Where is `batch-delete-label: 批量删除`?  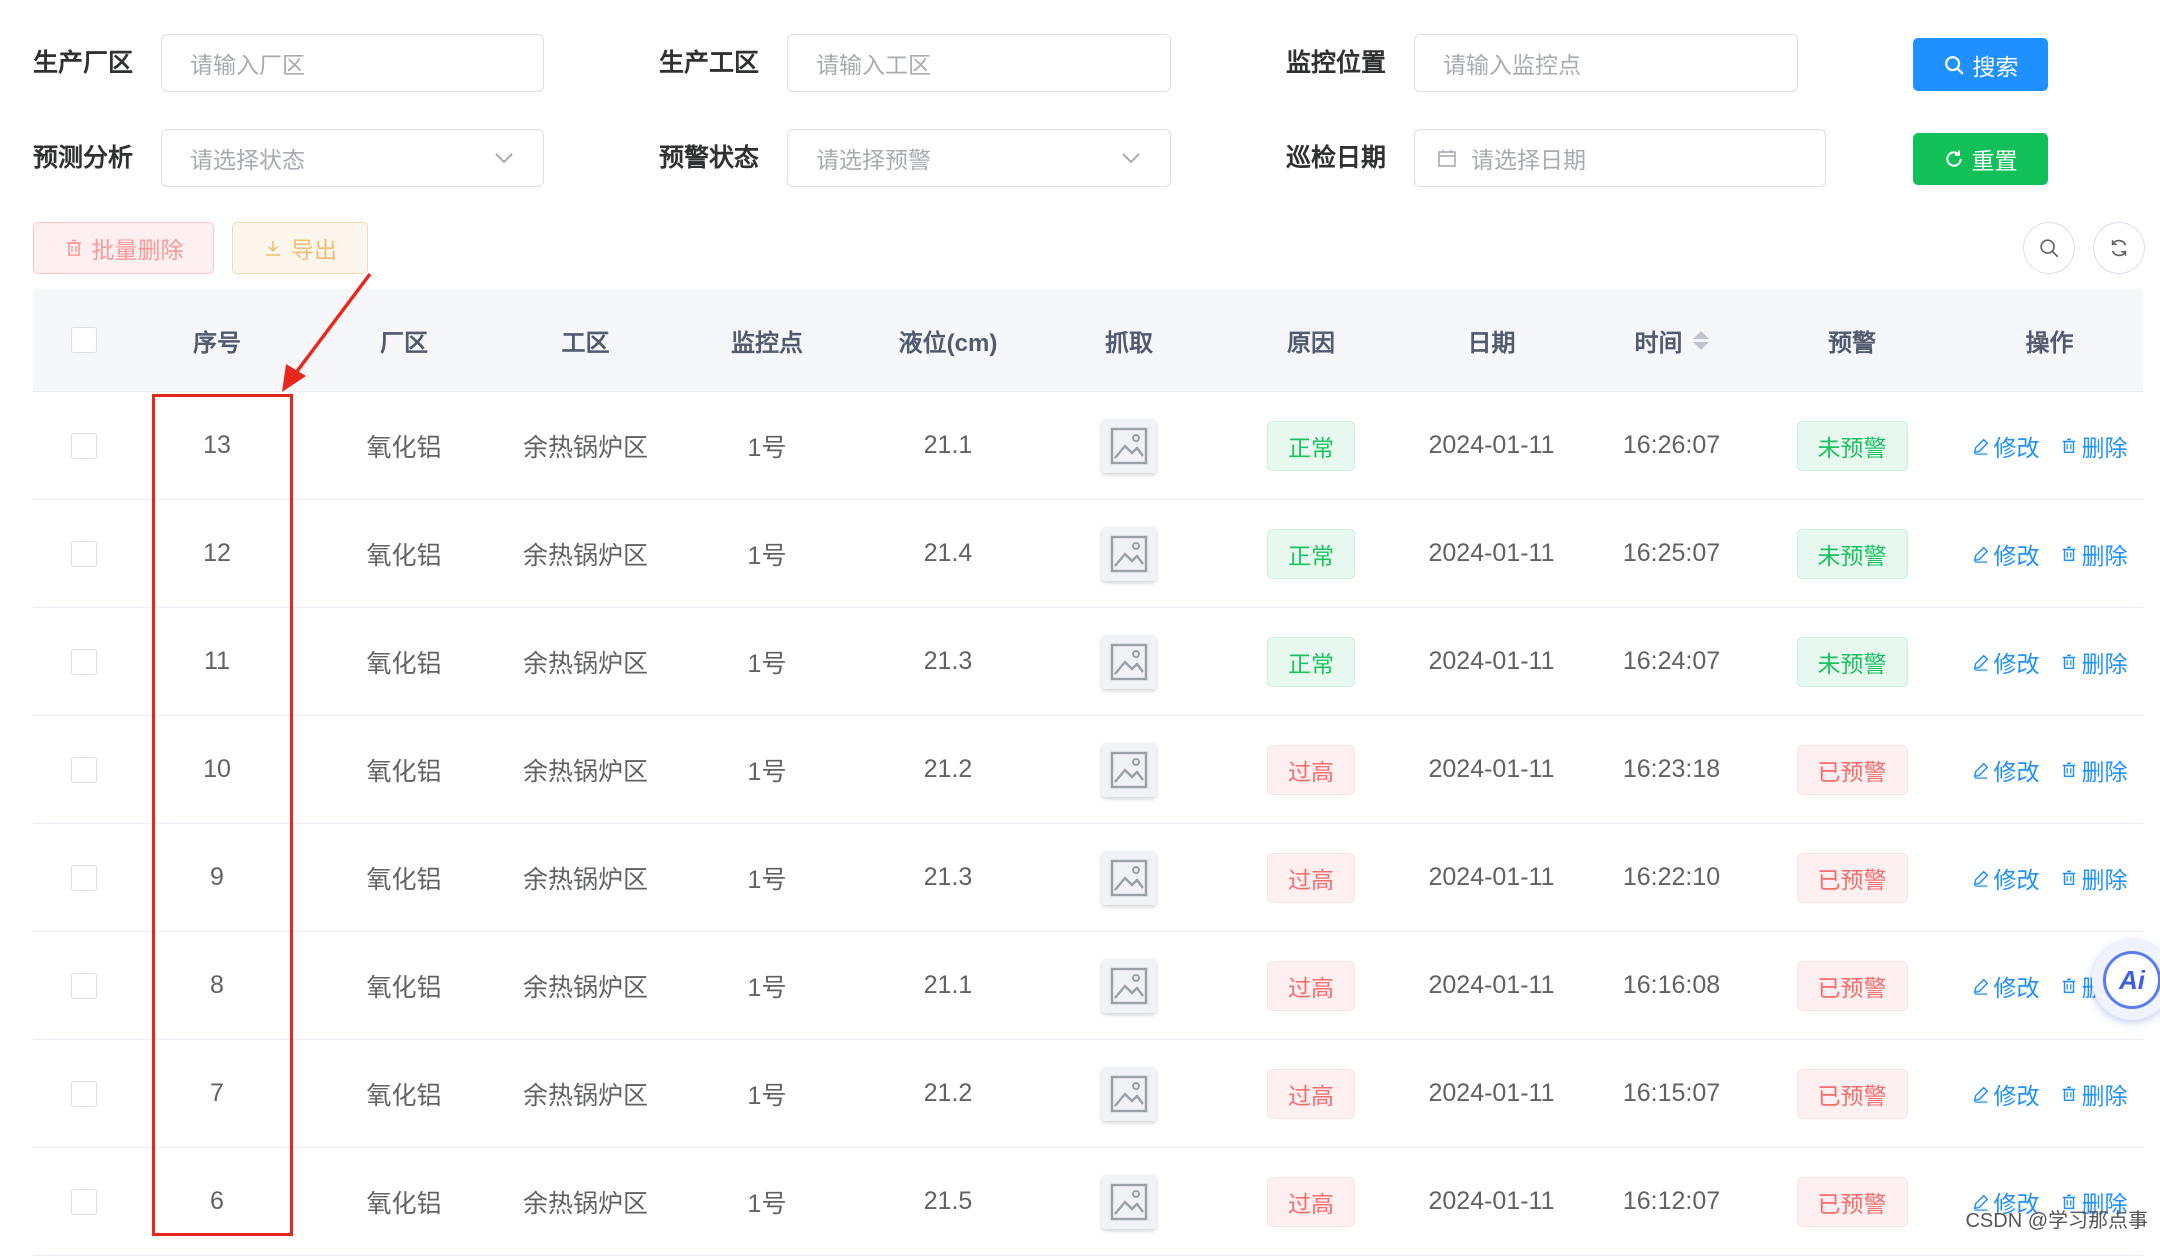
batch-delete-label: 批量删除 is located at coordinates (137, 250).